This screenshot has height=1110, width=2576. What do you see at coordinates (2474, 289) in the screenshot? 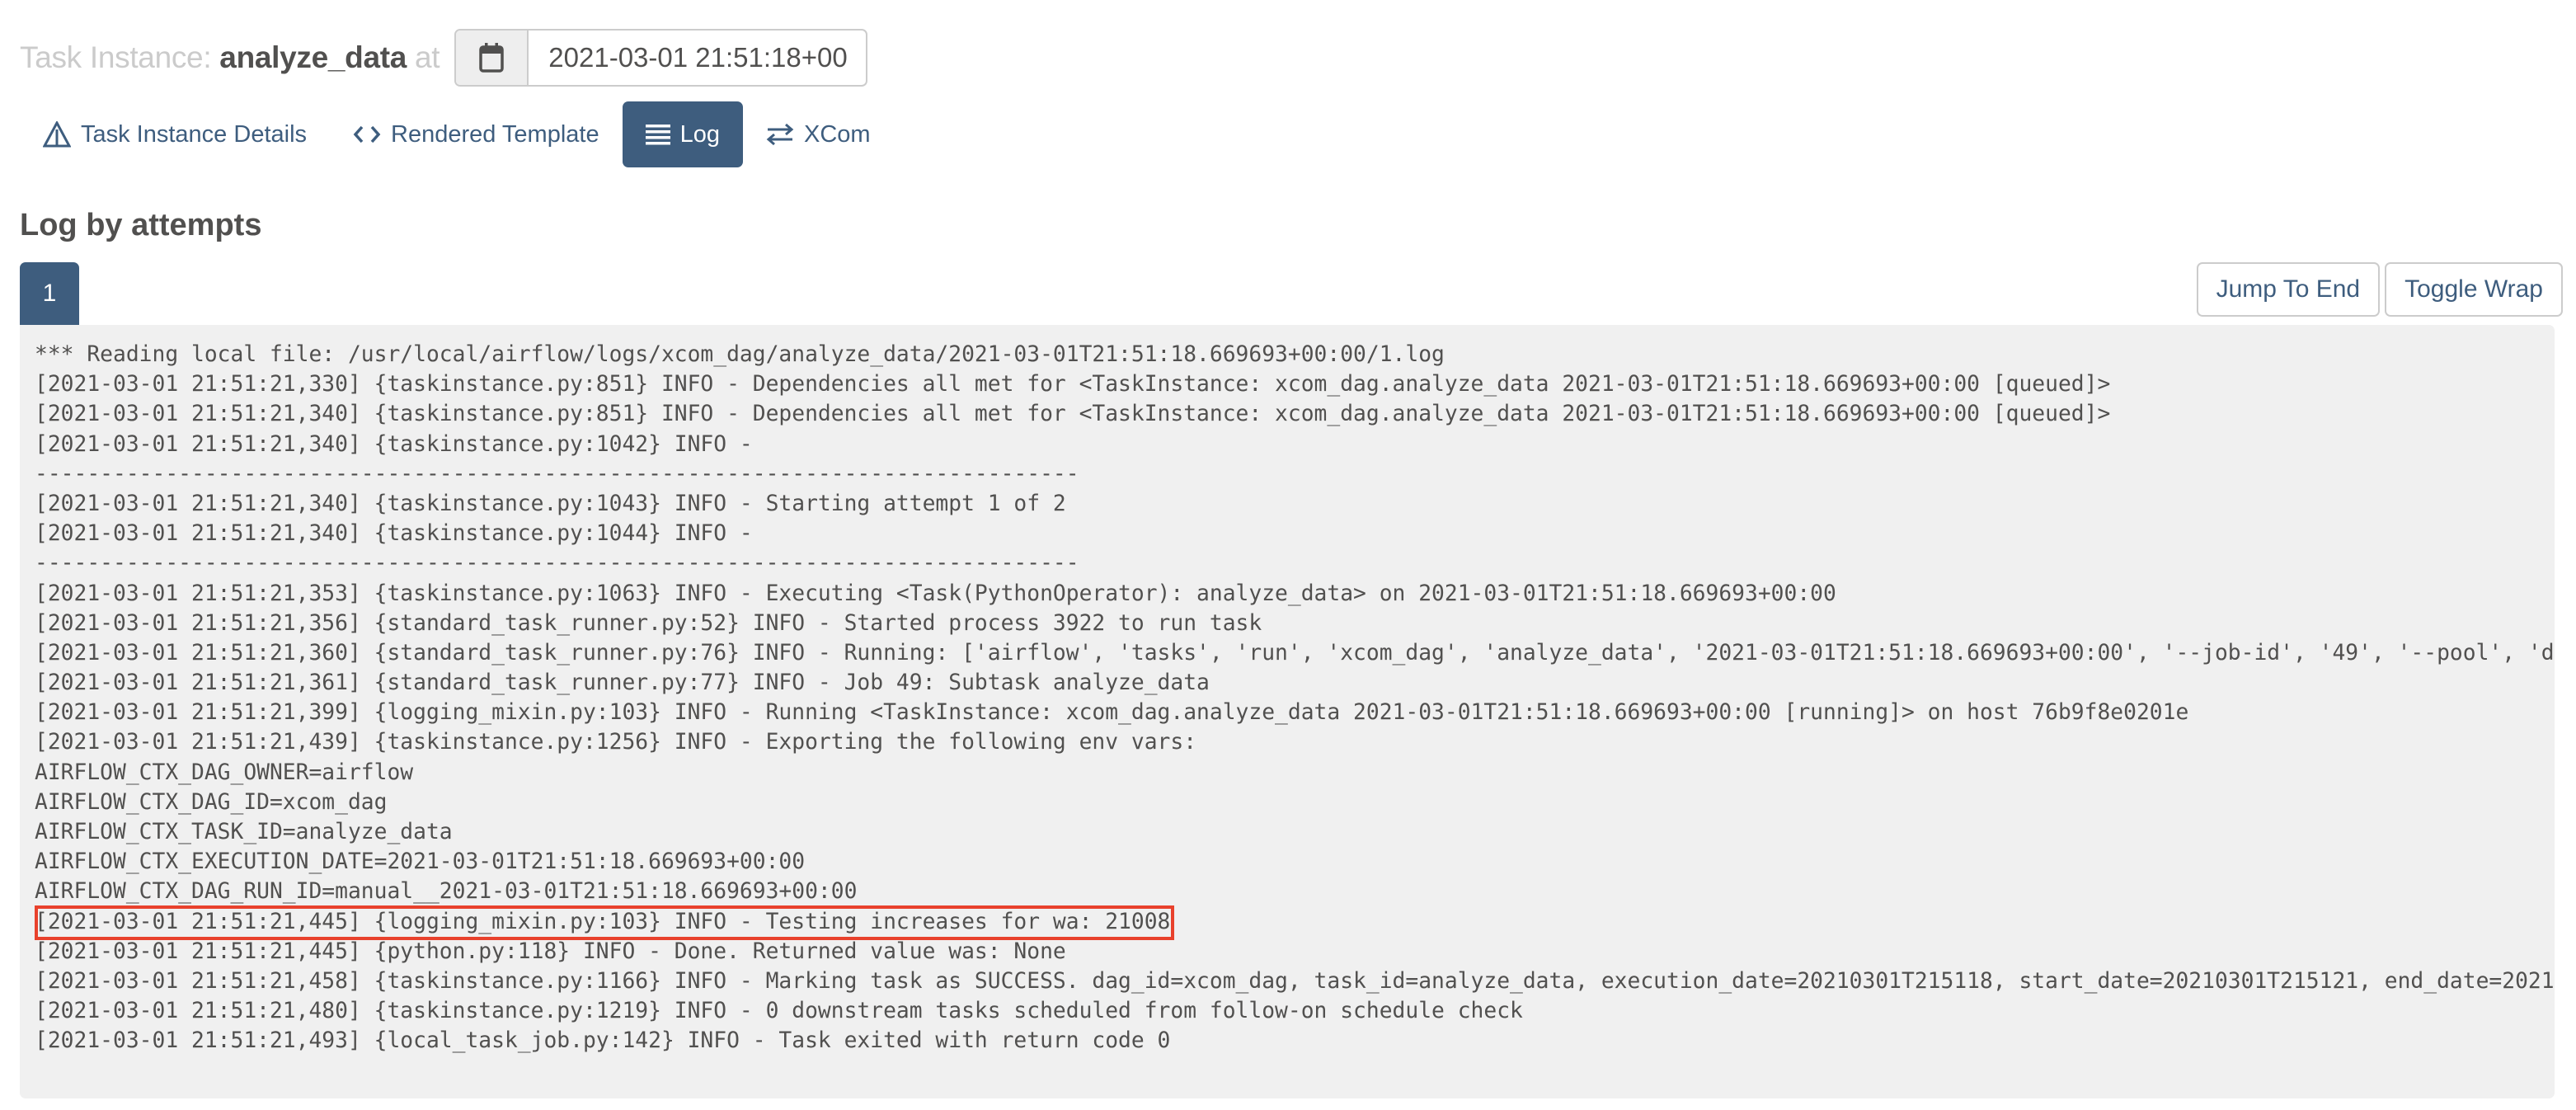
I see `toggle-wrap-button: Toggle Wrap` at bounding box center [2474, 289].